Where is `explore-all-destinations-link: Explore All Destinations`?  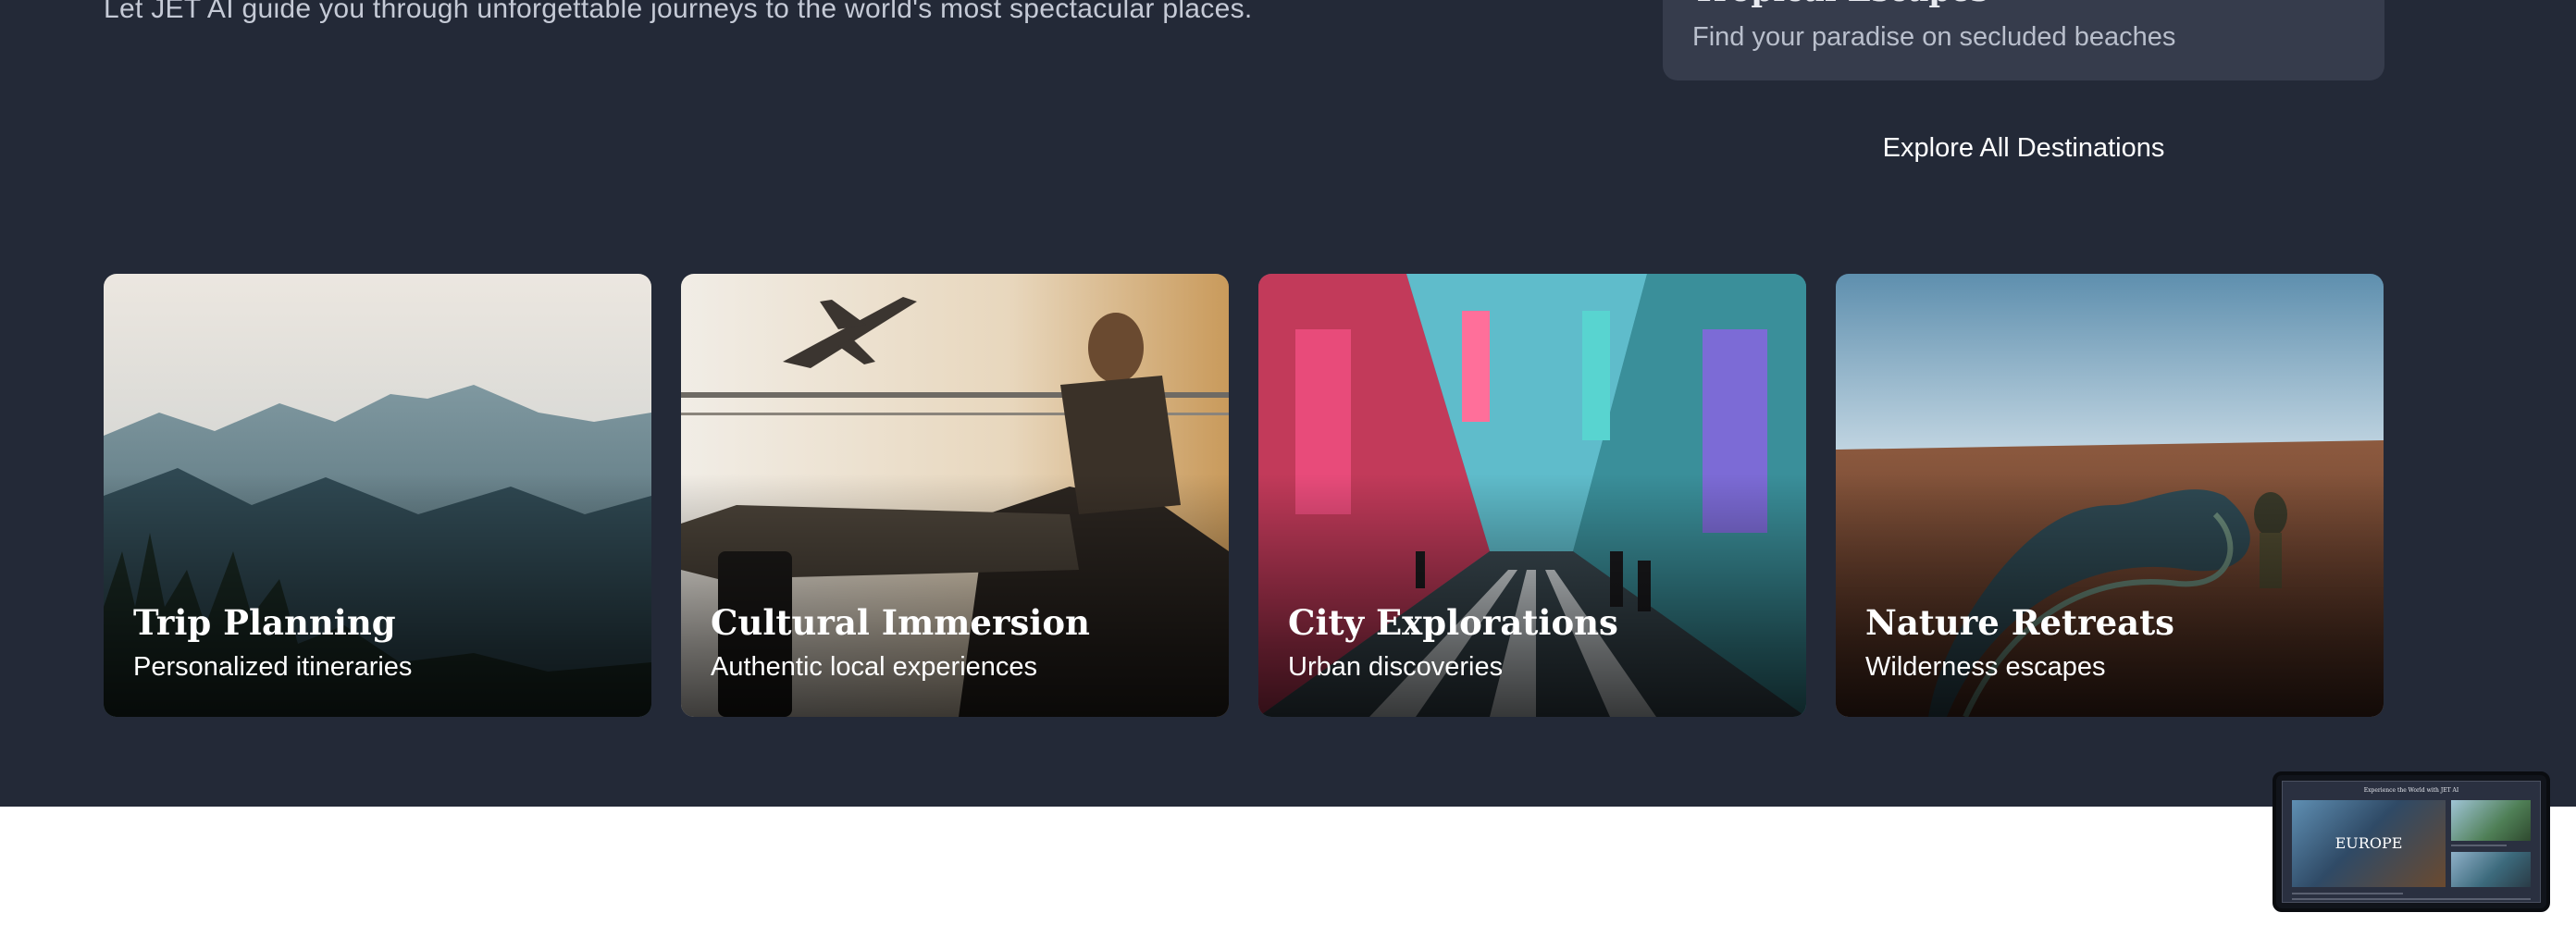
explore-all-destinations-link: Explore All Destinations is located at coordinates (2024, 148).